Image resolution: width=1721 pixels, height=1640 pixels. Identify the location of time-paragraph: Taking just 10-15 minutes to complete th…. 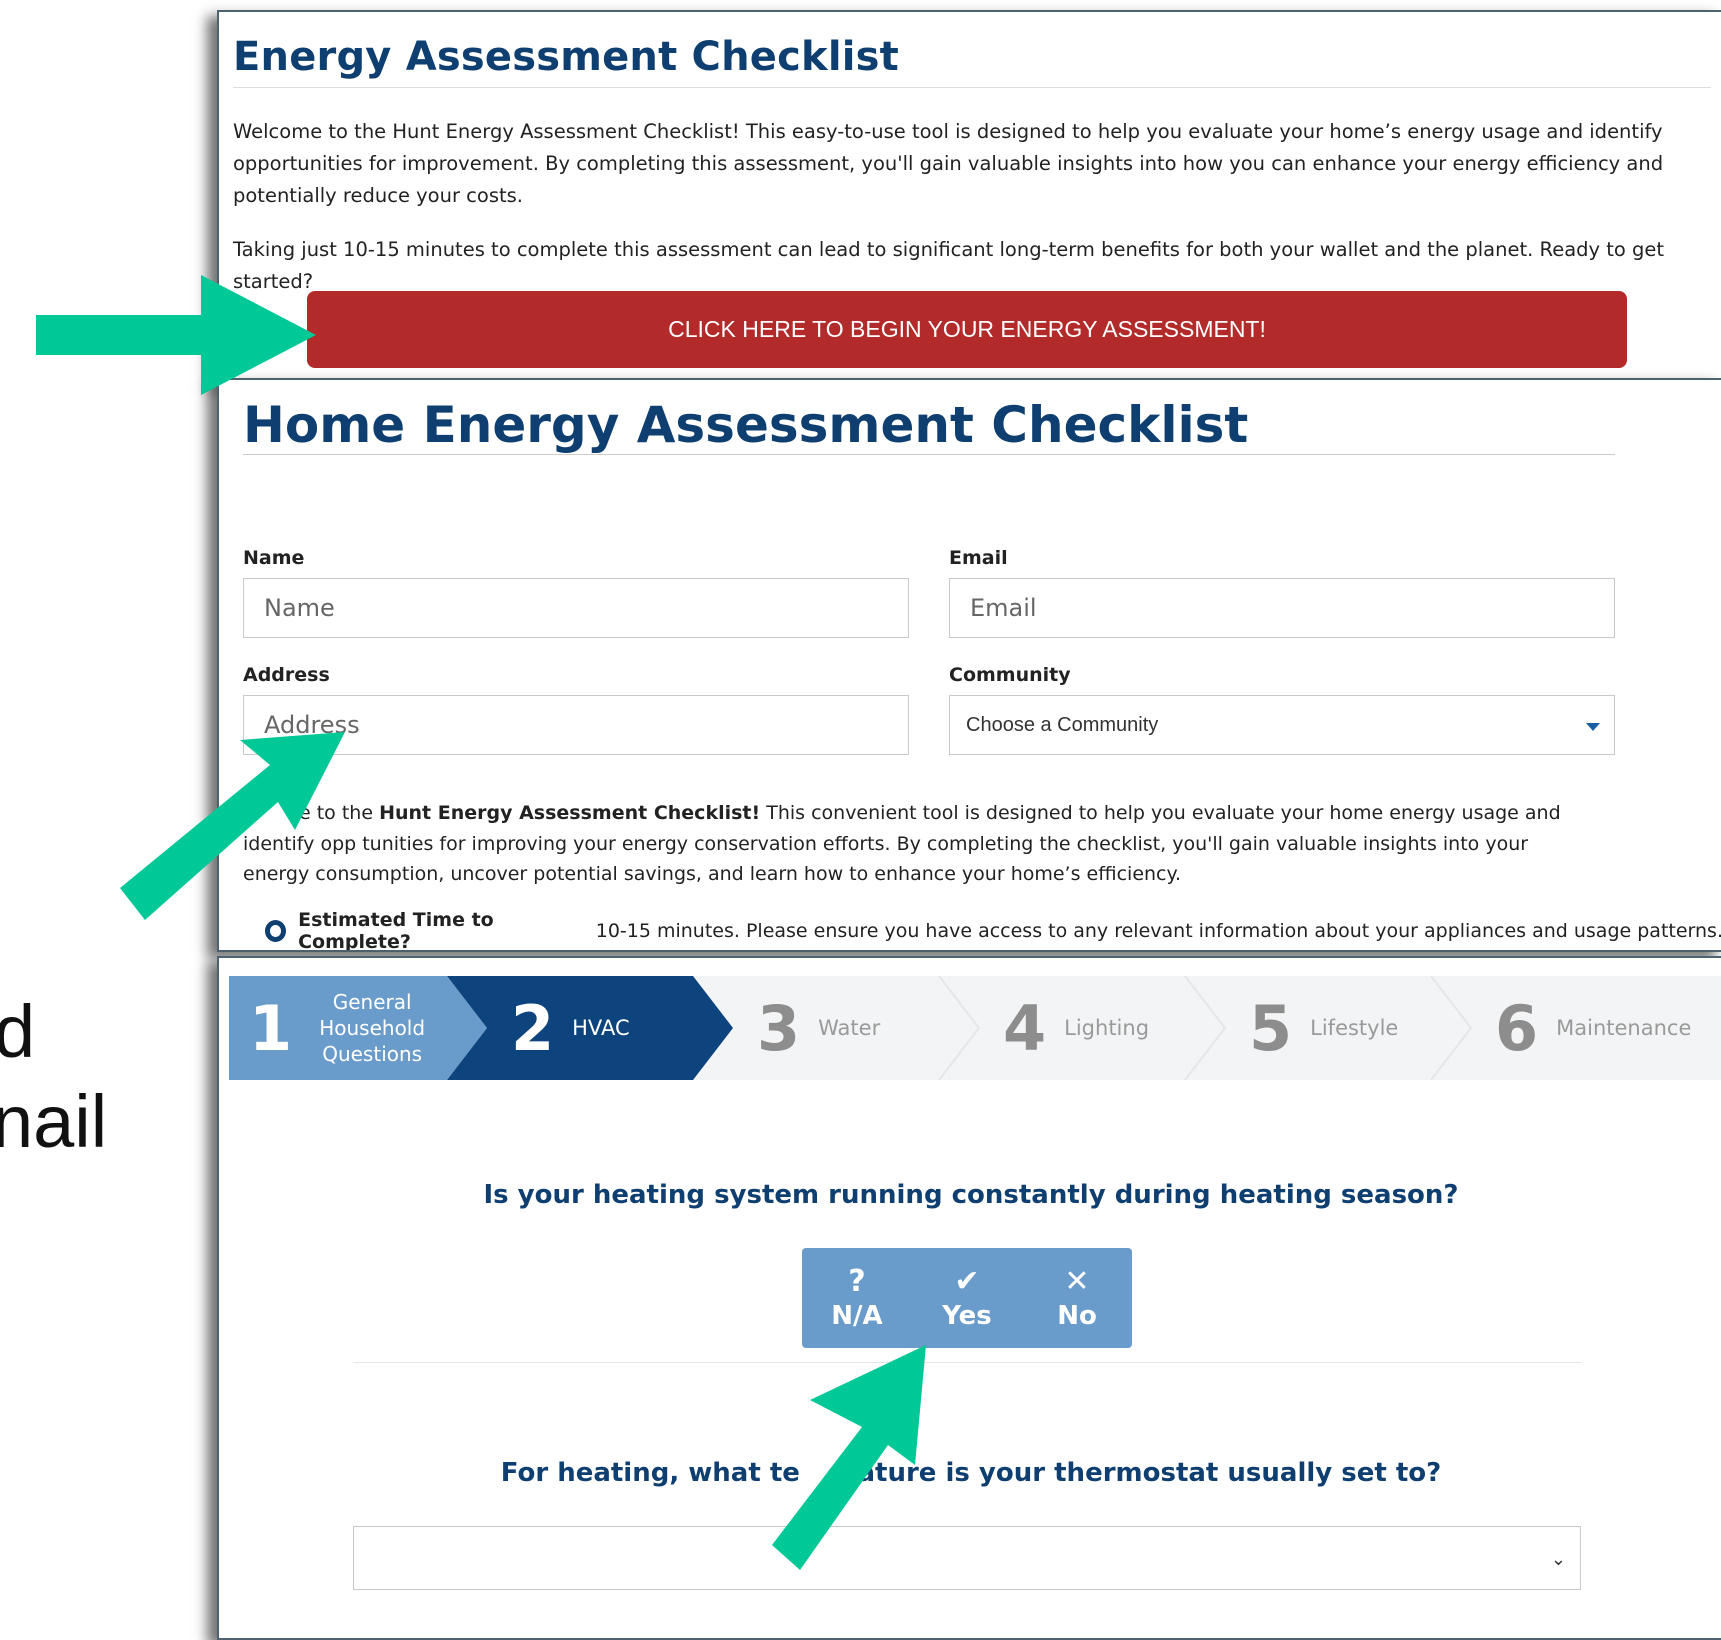
(949, 265).